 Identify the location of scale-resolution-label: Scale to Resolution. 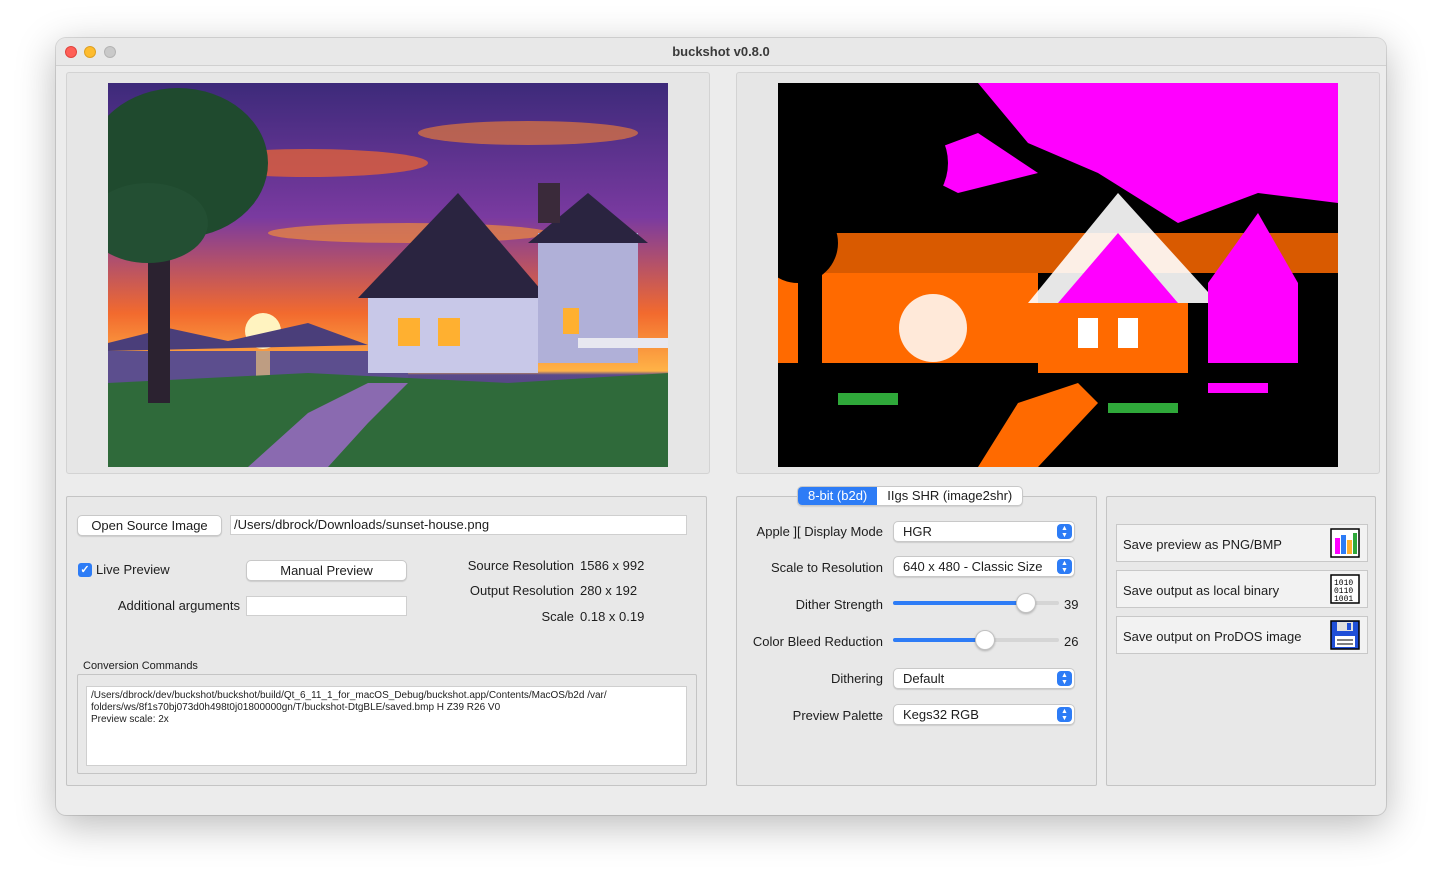
(826, 567).